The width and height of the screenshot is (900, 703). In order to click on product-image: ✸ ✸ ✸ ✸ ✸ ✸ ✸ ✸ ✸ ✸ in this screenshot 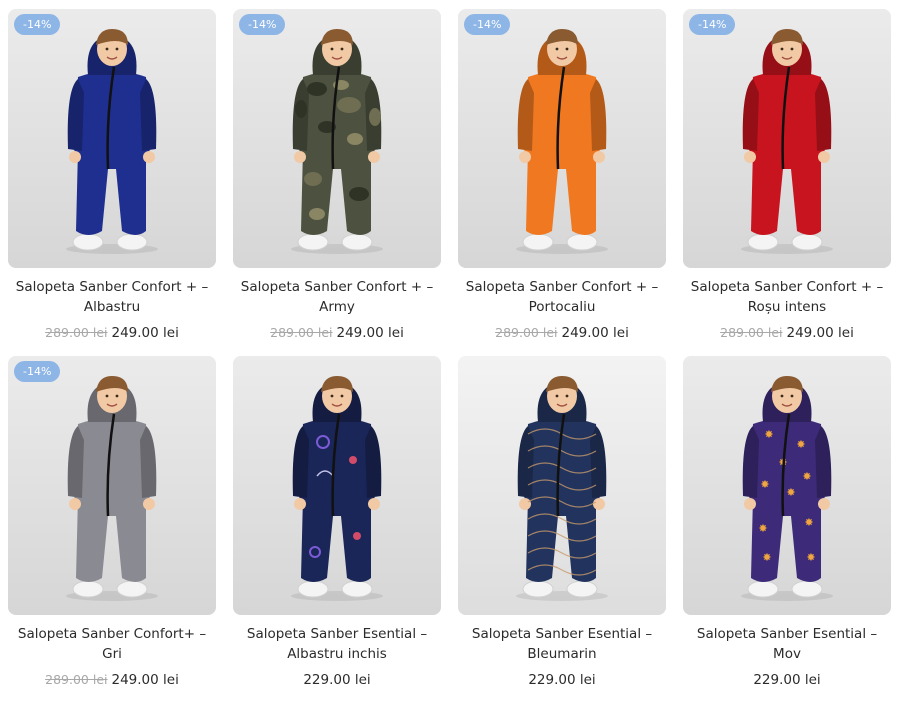, I will do `click(787, 485)`.